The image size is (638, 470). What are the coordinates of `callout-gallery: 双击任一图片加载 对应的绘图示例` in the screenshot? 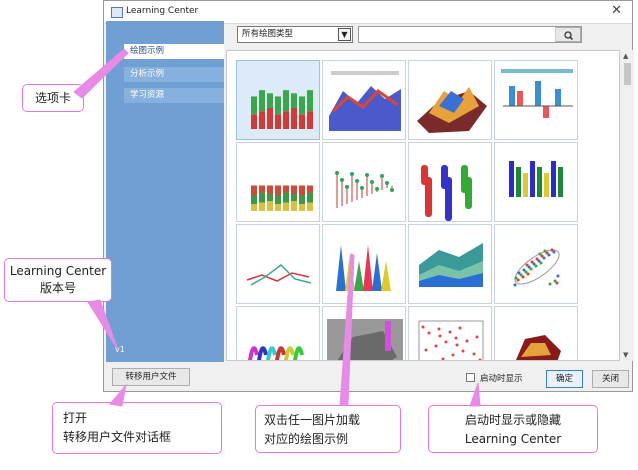 It's located at (328, 429).